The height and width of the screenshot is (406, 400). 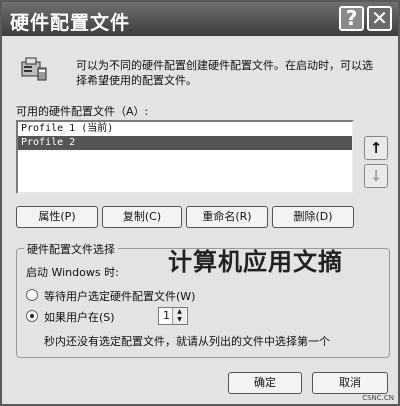 I want to click on properties-button: 属性(P), so click(x=57, y=217).